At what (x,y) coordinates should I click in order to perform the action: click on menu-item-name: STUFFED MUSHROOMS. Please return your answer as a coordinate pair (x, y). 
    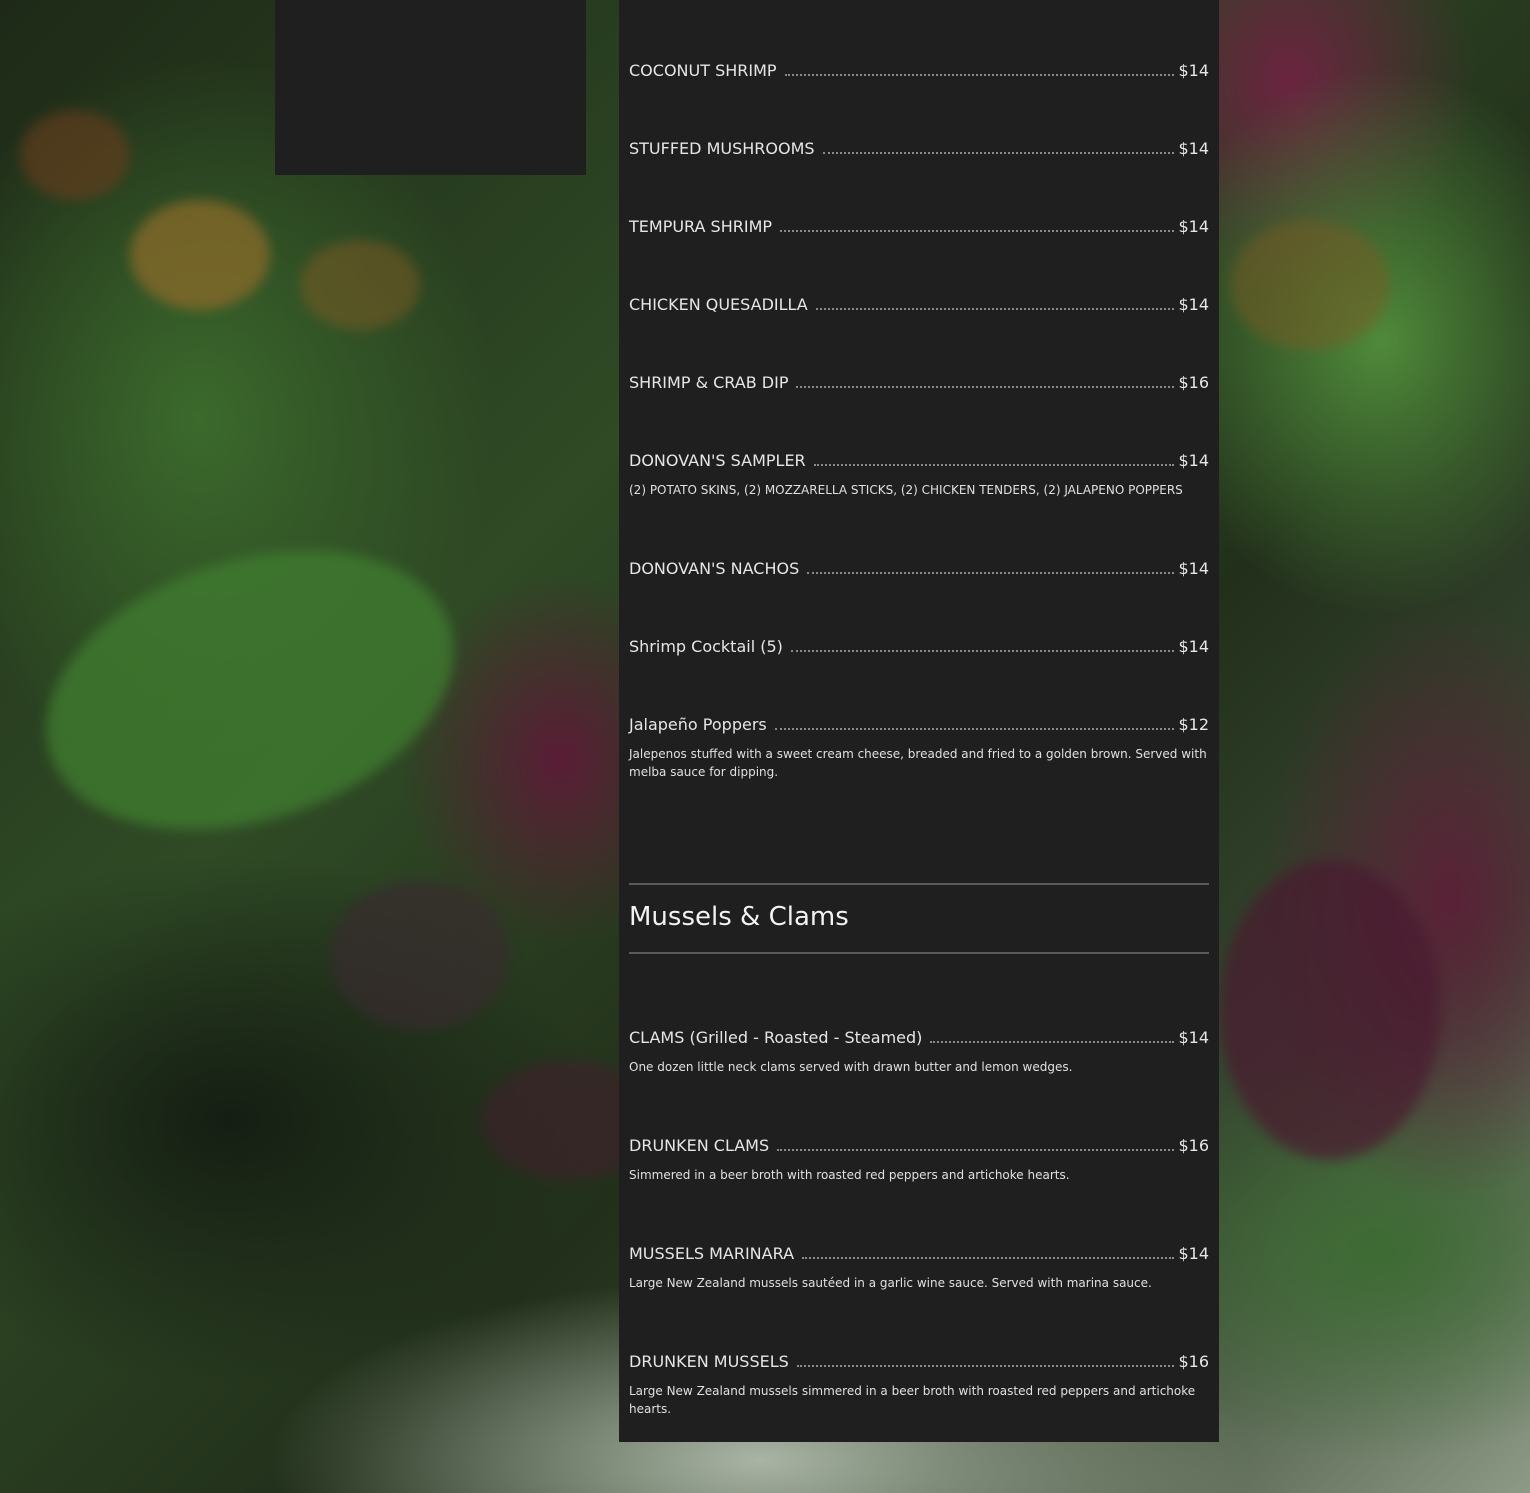
    Looking at the image, I should click on (722, 148).